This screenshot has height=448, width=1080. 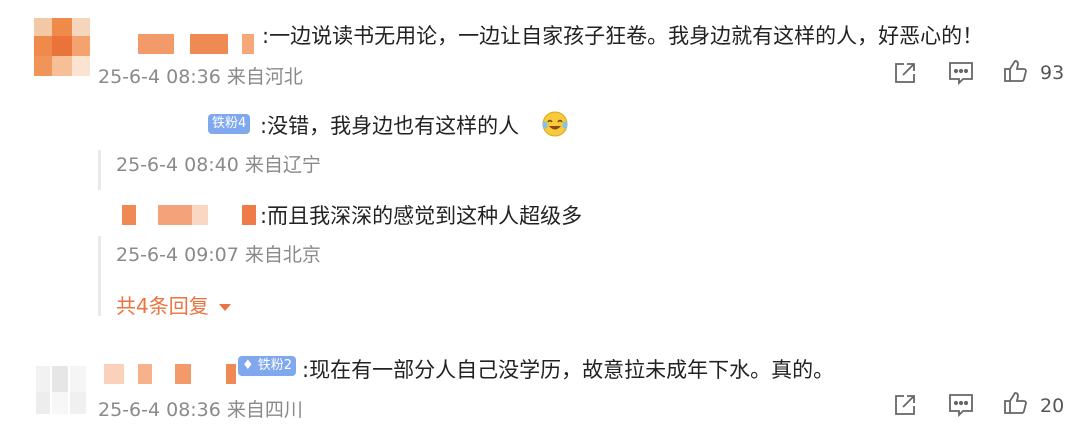 I want to click on reply-meta: 25-6-4 09:07 来自北京, so click(x=218, y=255).